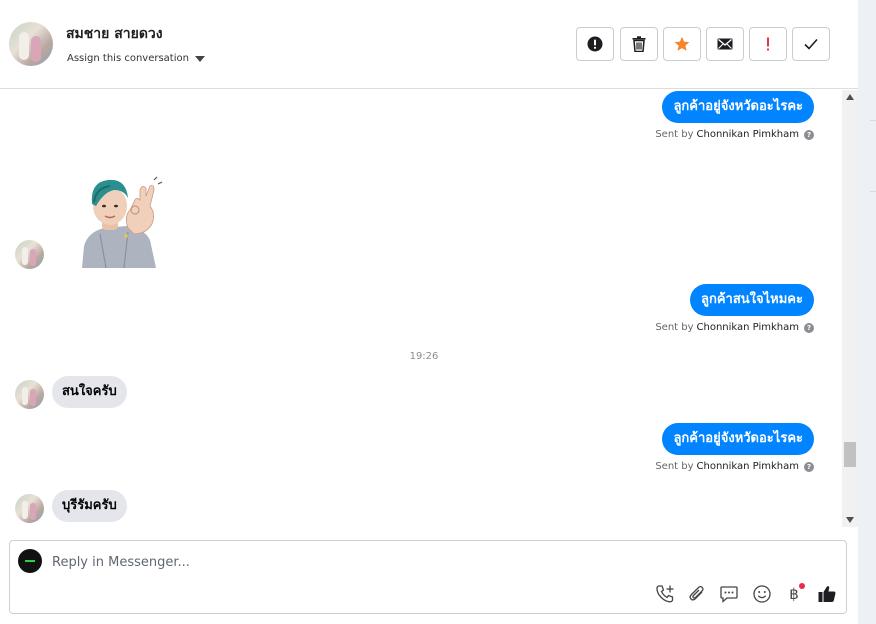 Image resolution: width=876 pixels, height=624 pixels. I want to click on message-timestamp: 19:26, so click(424, 356).